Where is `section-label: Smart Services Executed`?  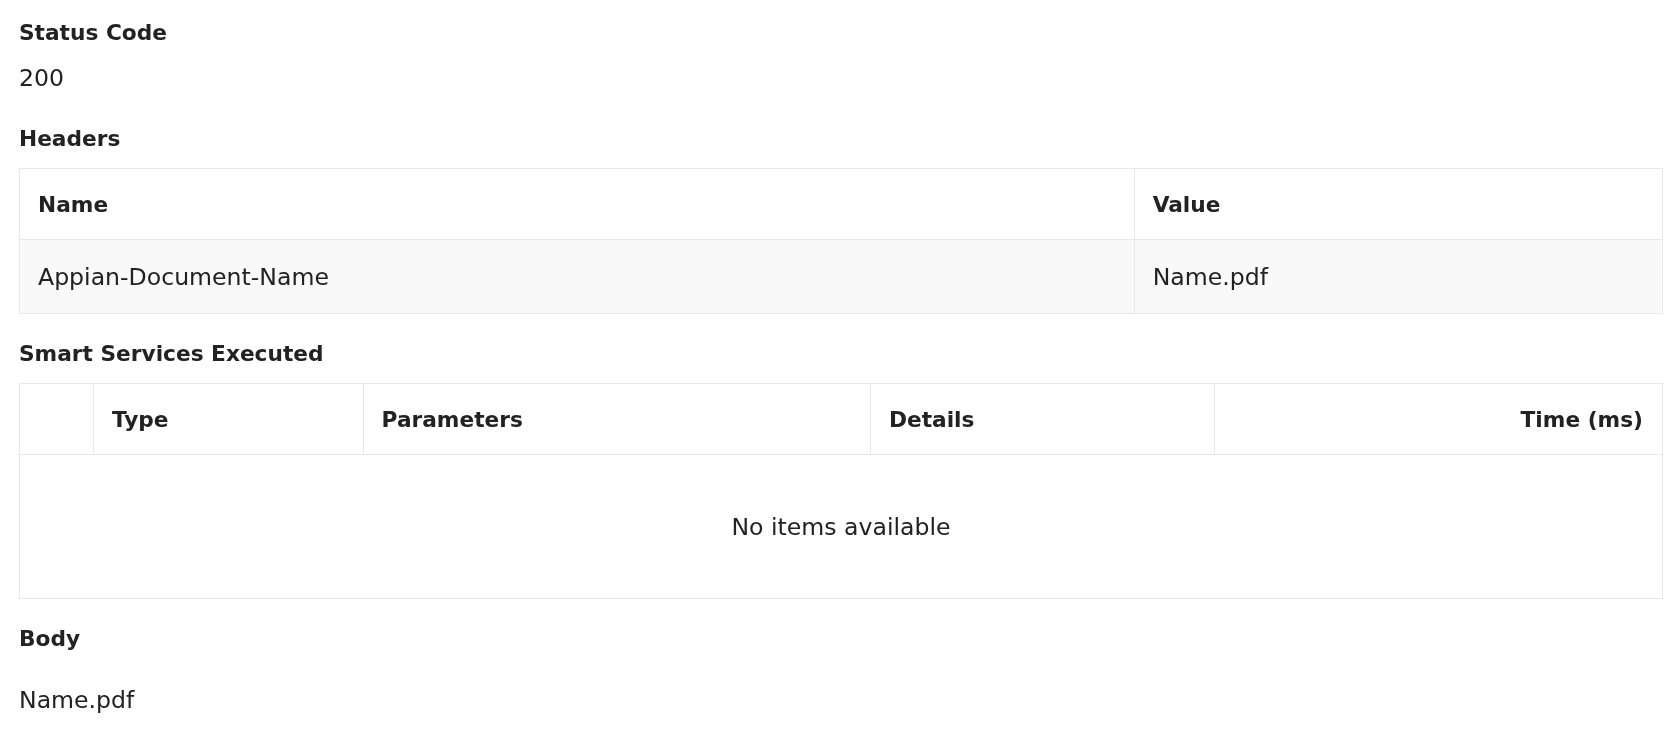
section-label: Smart Services Executed is located at coordinates (172, 354).